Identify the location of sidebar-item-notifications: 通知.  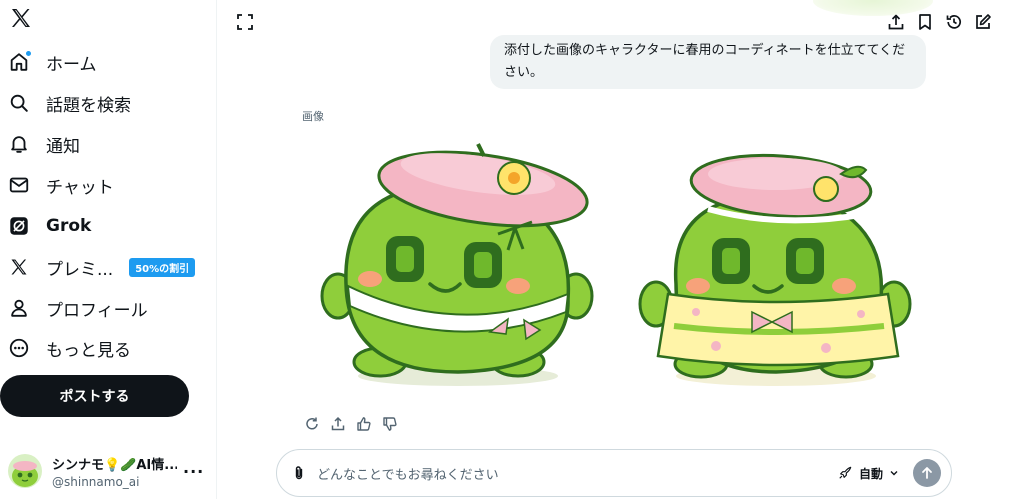
(44, 144).